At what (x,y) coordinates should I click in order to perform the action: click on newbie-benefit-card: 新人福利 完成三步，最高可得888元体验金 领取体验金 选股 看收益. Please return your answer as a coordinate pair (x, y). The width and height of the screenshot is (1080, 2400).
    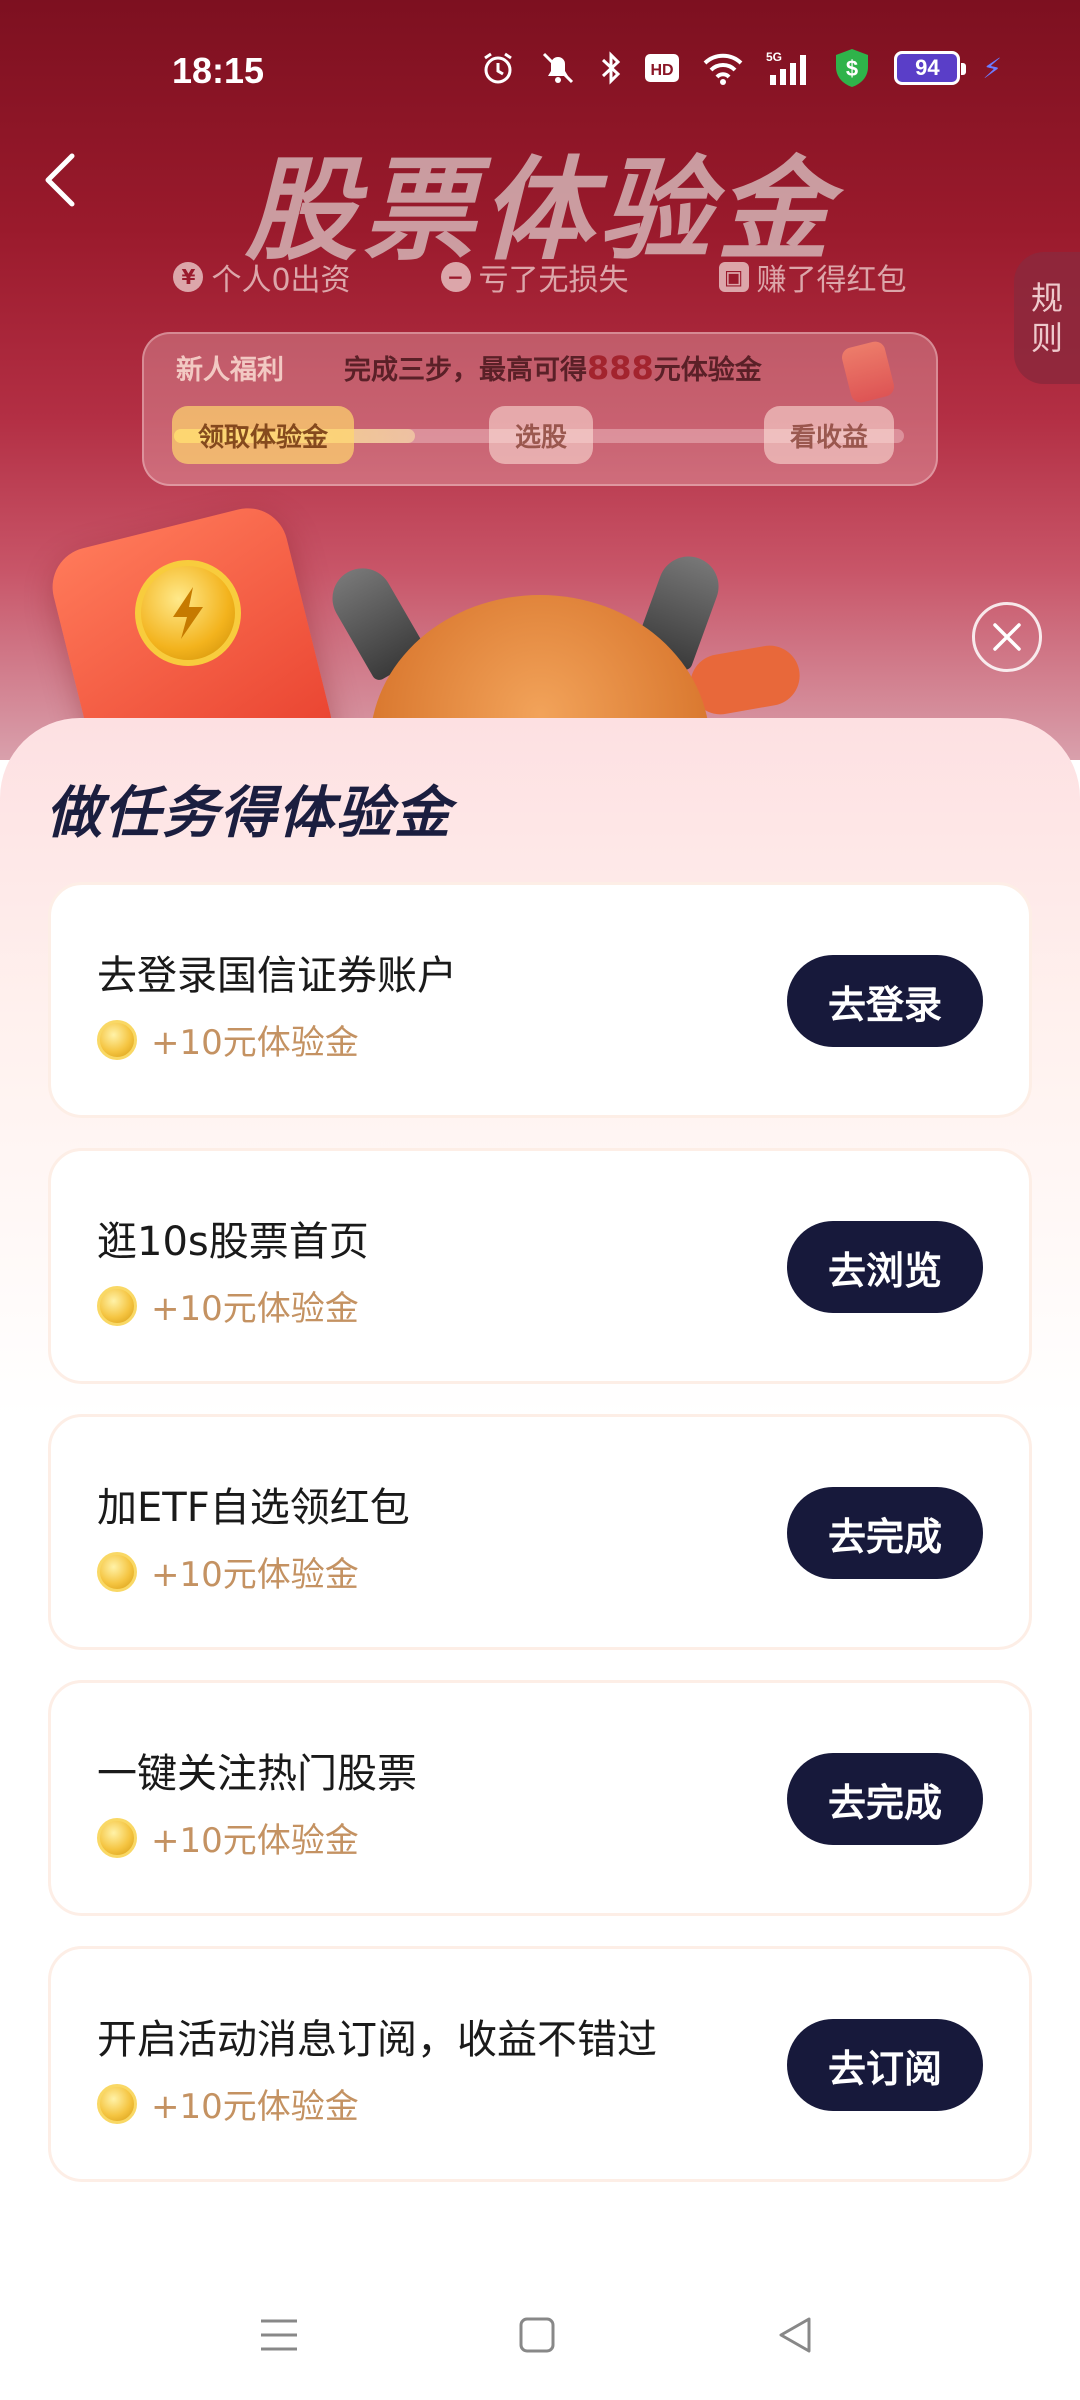
    Looking at the image, I should click on (540, 409).